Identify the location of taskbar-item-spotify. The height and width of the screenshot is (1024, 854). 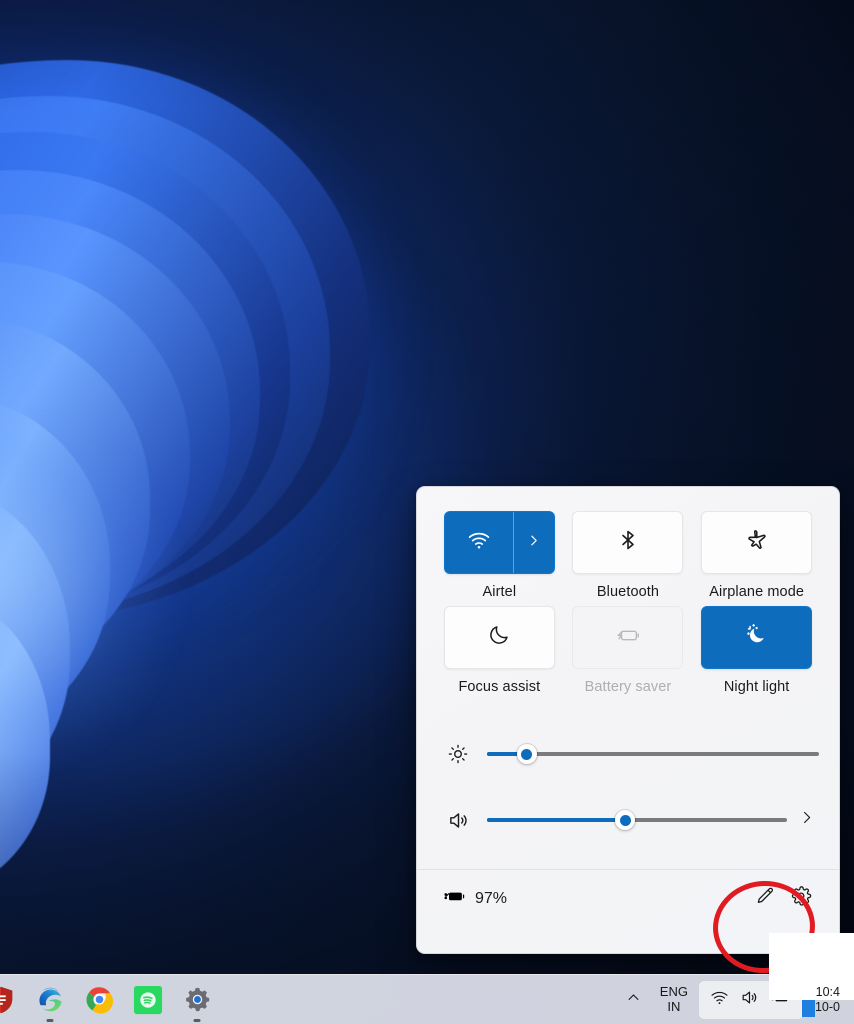
(148, 1000).